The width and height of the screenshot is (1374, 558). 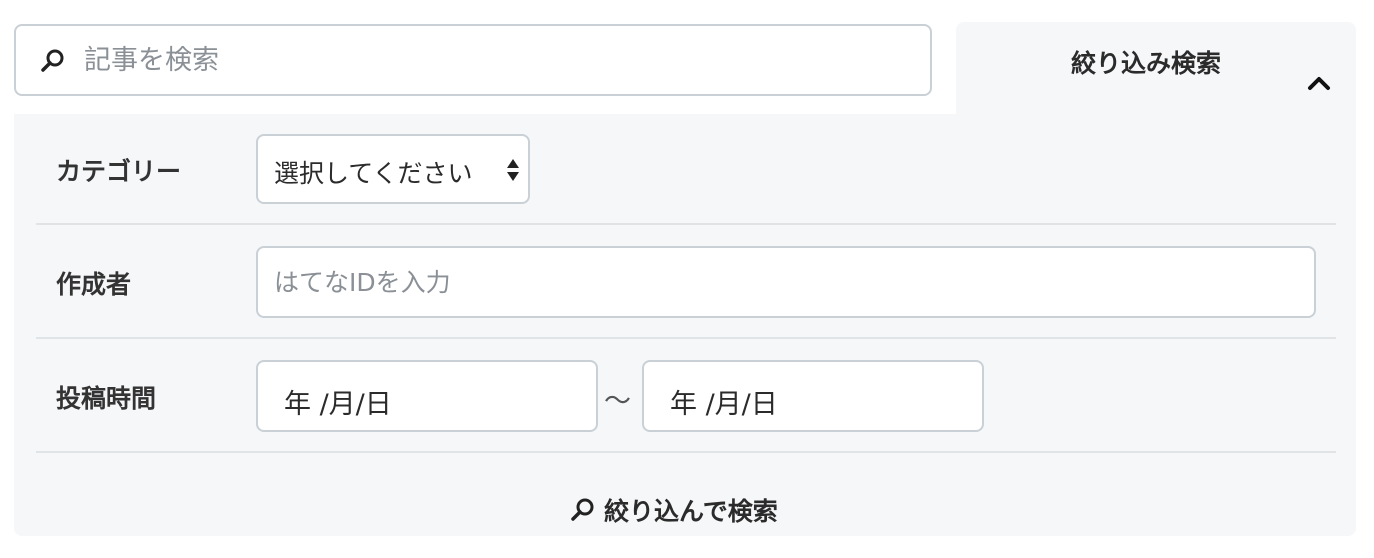 I want to click on article-search-box, so click(x=473, y=60).